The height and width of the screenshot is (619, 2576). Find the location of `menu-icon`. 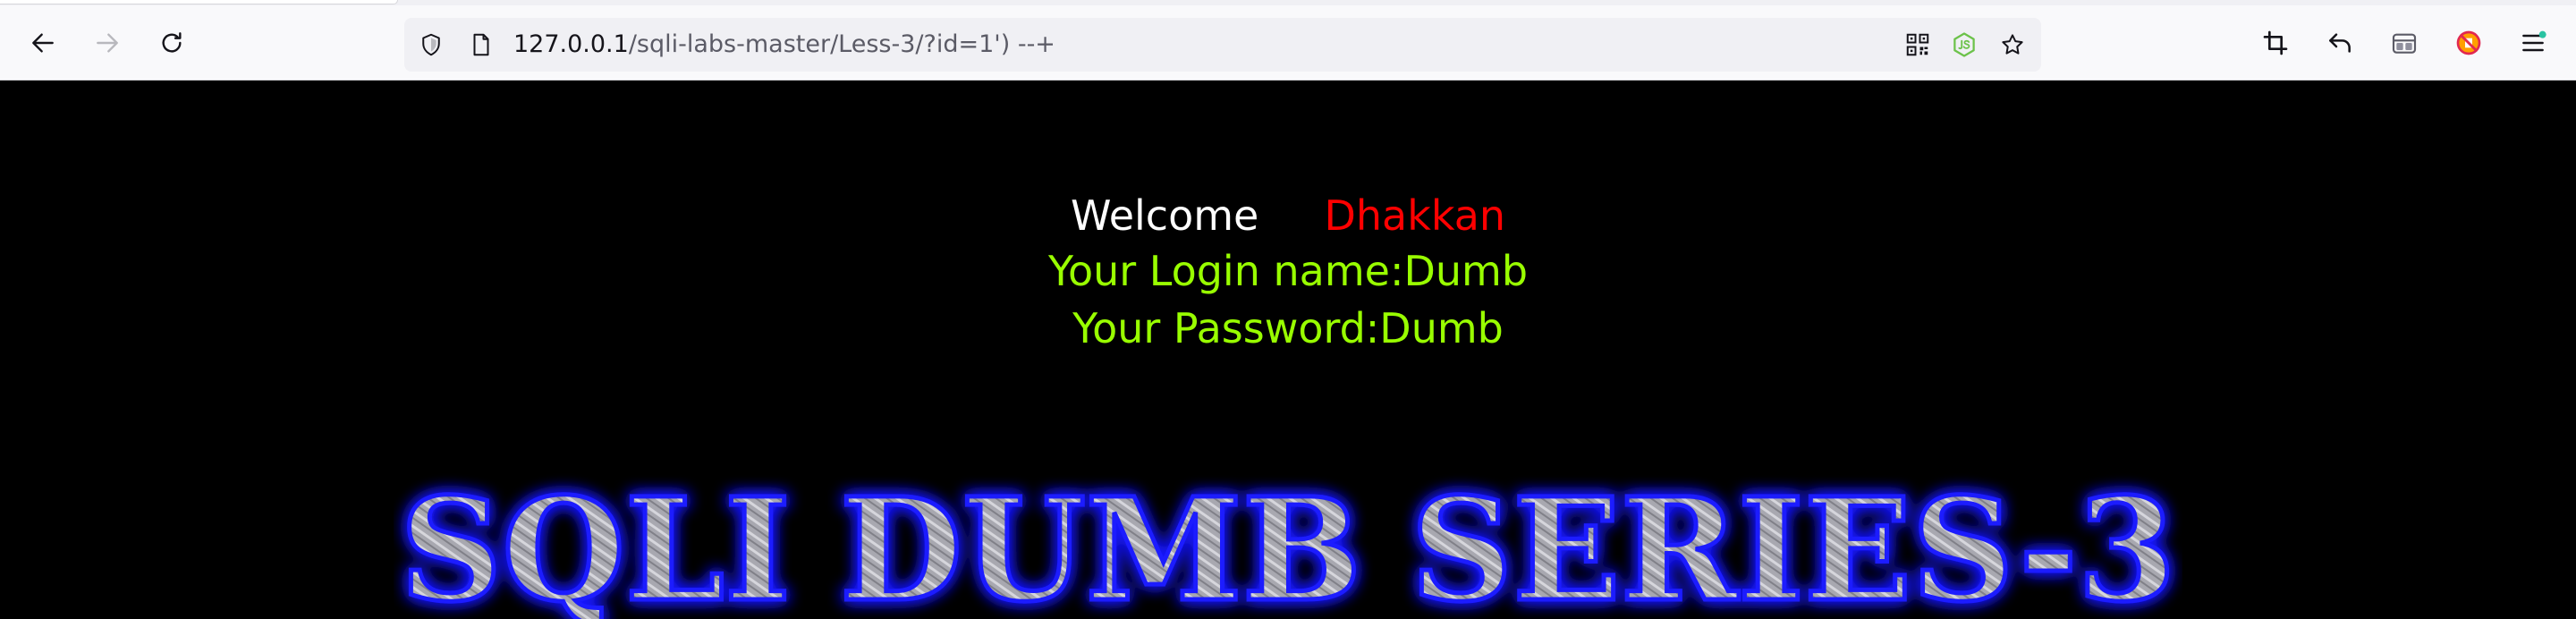

menu-icon is located at coordinates (2534, 41).